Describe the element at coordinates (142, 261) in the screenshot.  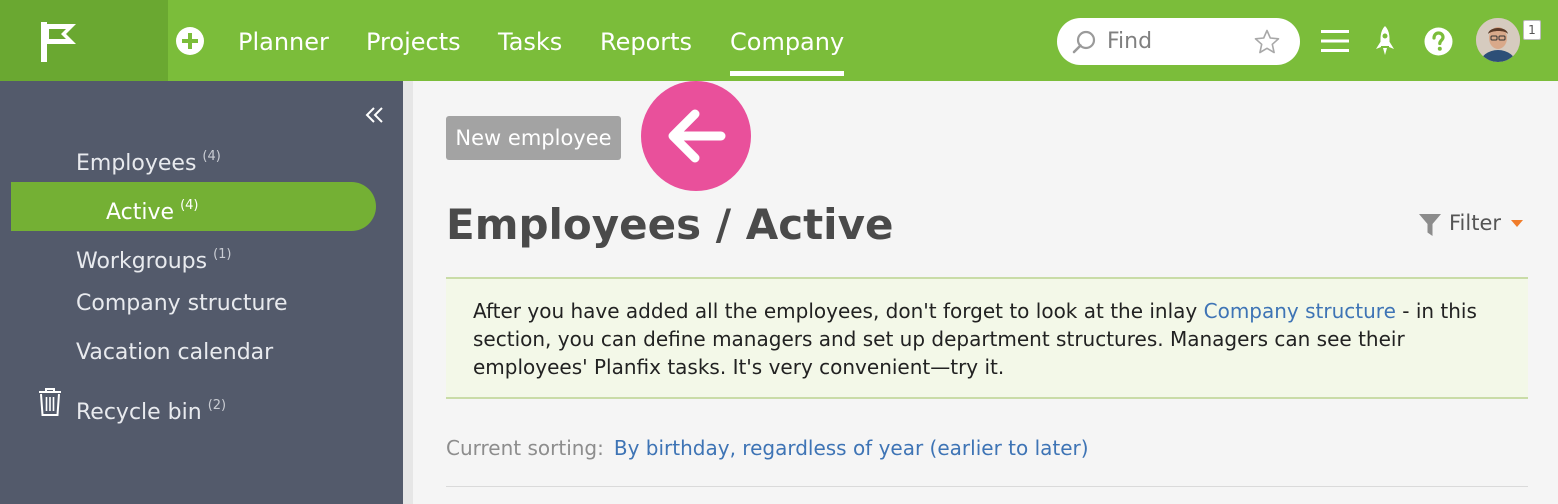
I see `sidebar-item-label: Workgroups` at that location.